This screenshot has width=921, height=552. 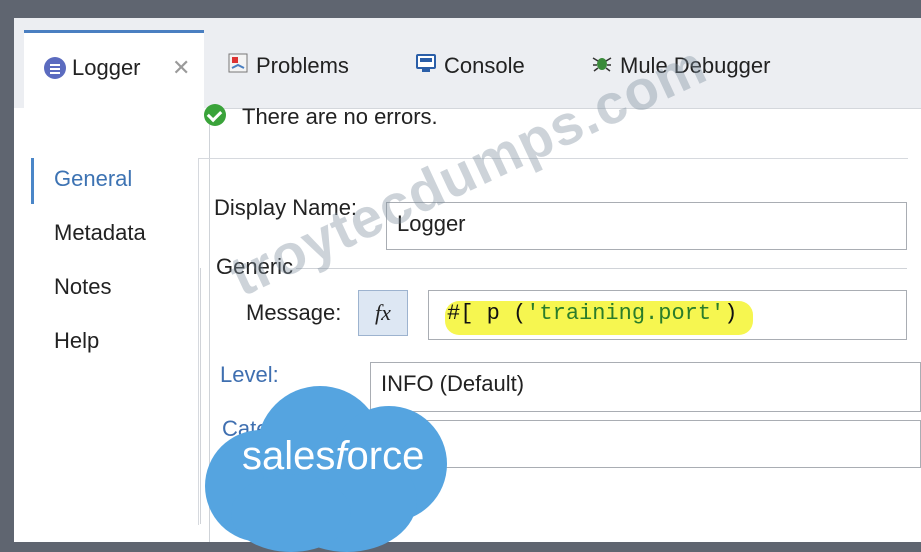 I want to click on problems-icon, so click(x=238, y=66).